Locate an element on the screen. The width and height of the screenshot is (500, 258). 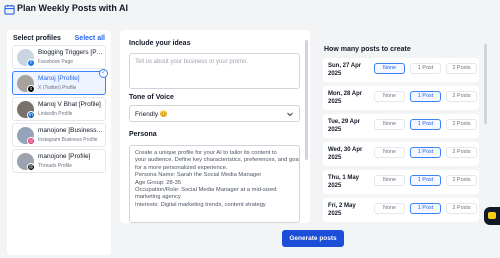
profile-name: Blogging Triggers [Page] is located at coordinates (71, 52).